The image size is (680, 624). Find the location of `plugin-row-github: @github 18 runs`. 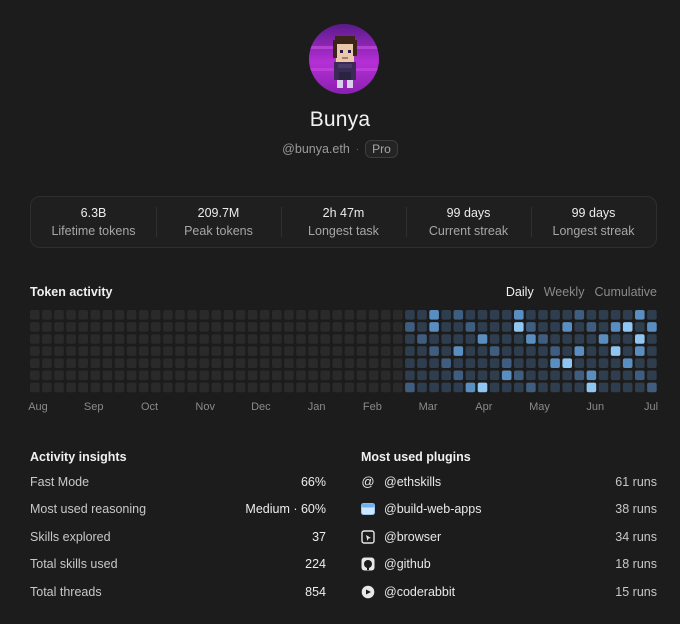

plugin-row-github: @github 18 runs is located at coordinates (509, 565).